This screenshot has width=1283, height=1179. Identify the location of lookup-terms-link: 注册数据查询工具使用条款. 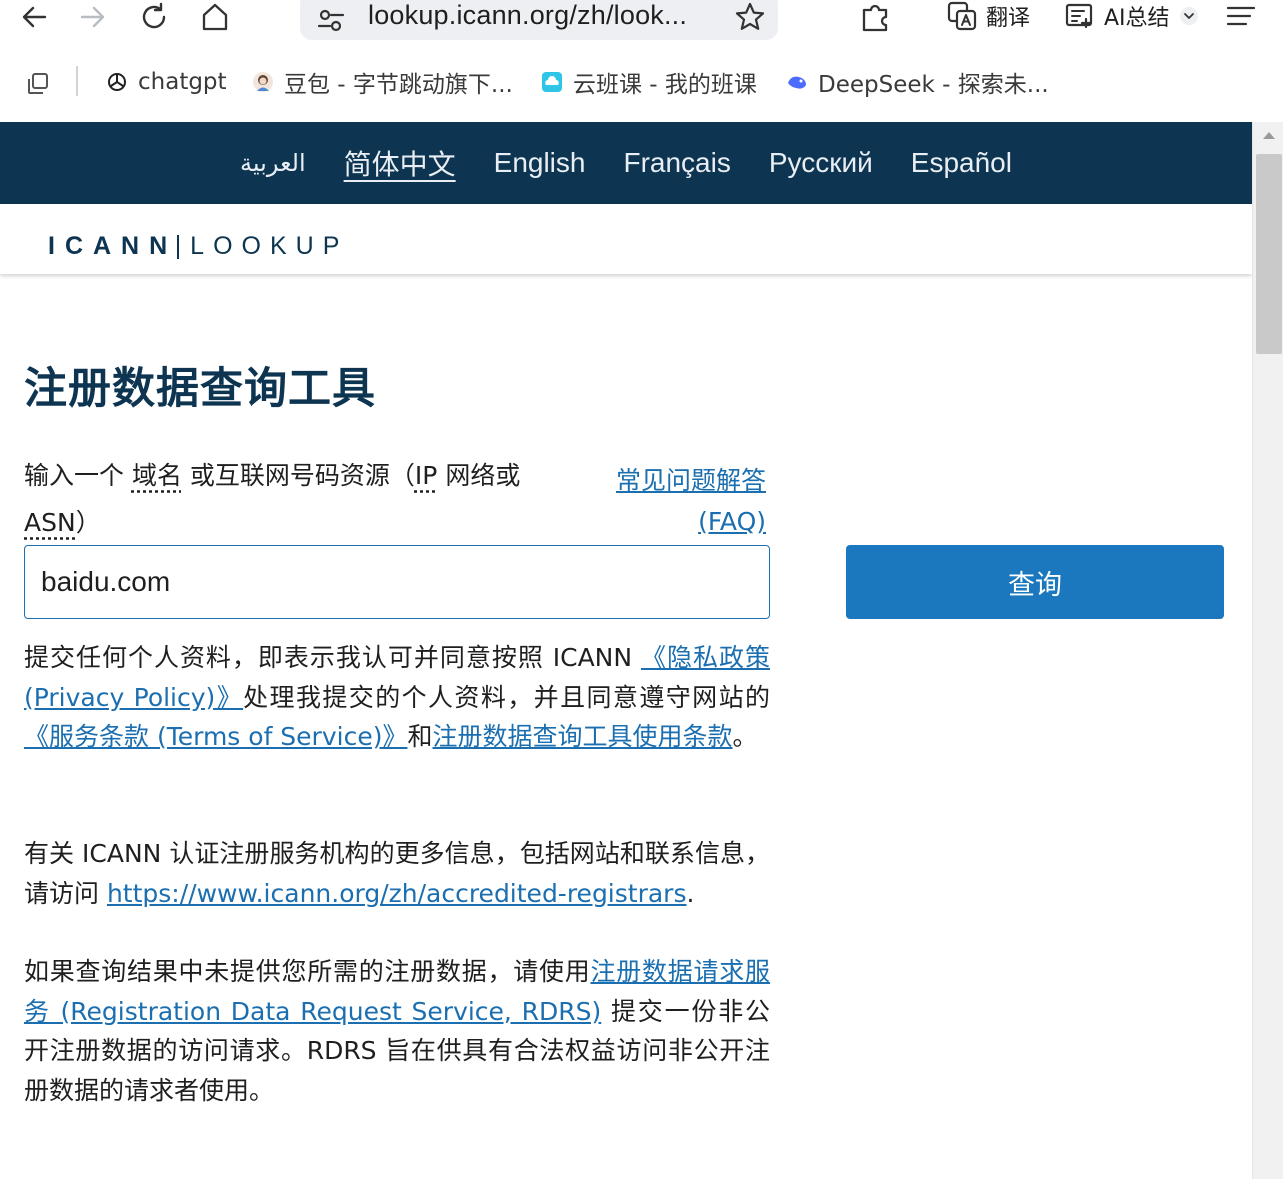
(582, 736).